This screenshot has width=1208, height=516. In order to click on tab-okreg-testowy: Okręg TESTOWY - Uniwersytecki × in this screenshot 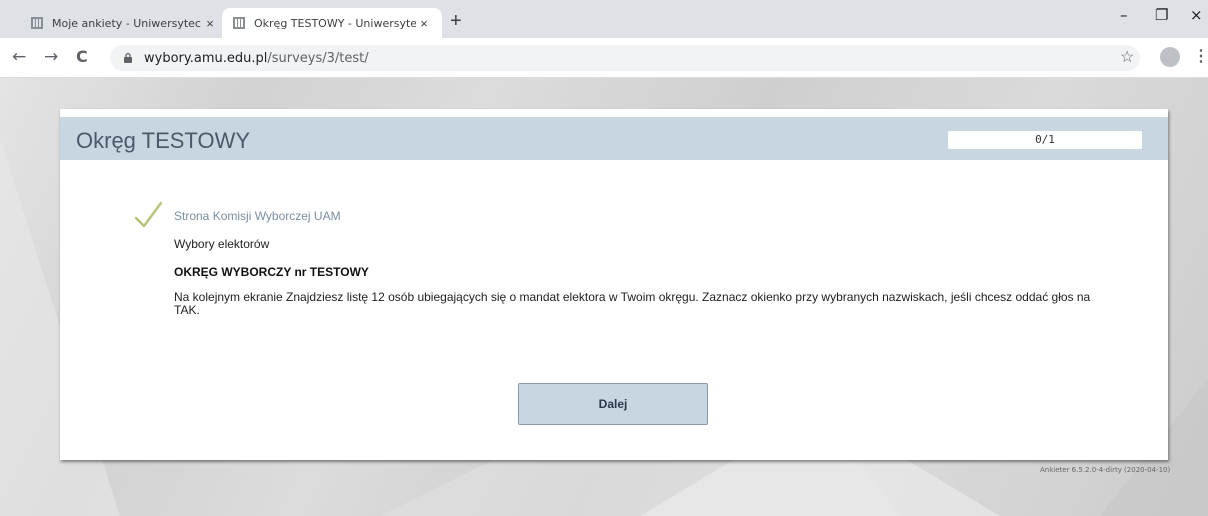, I will do `click(332, 23)`.